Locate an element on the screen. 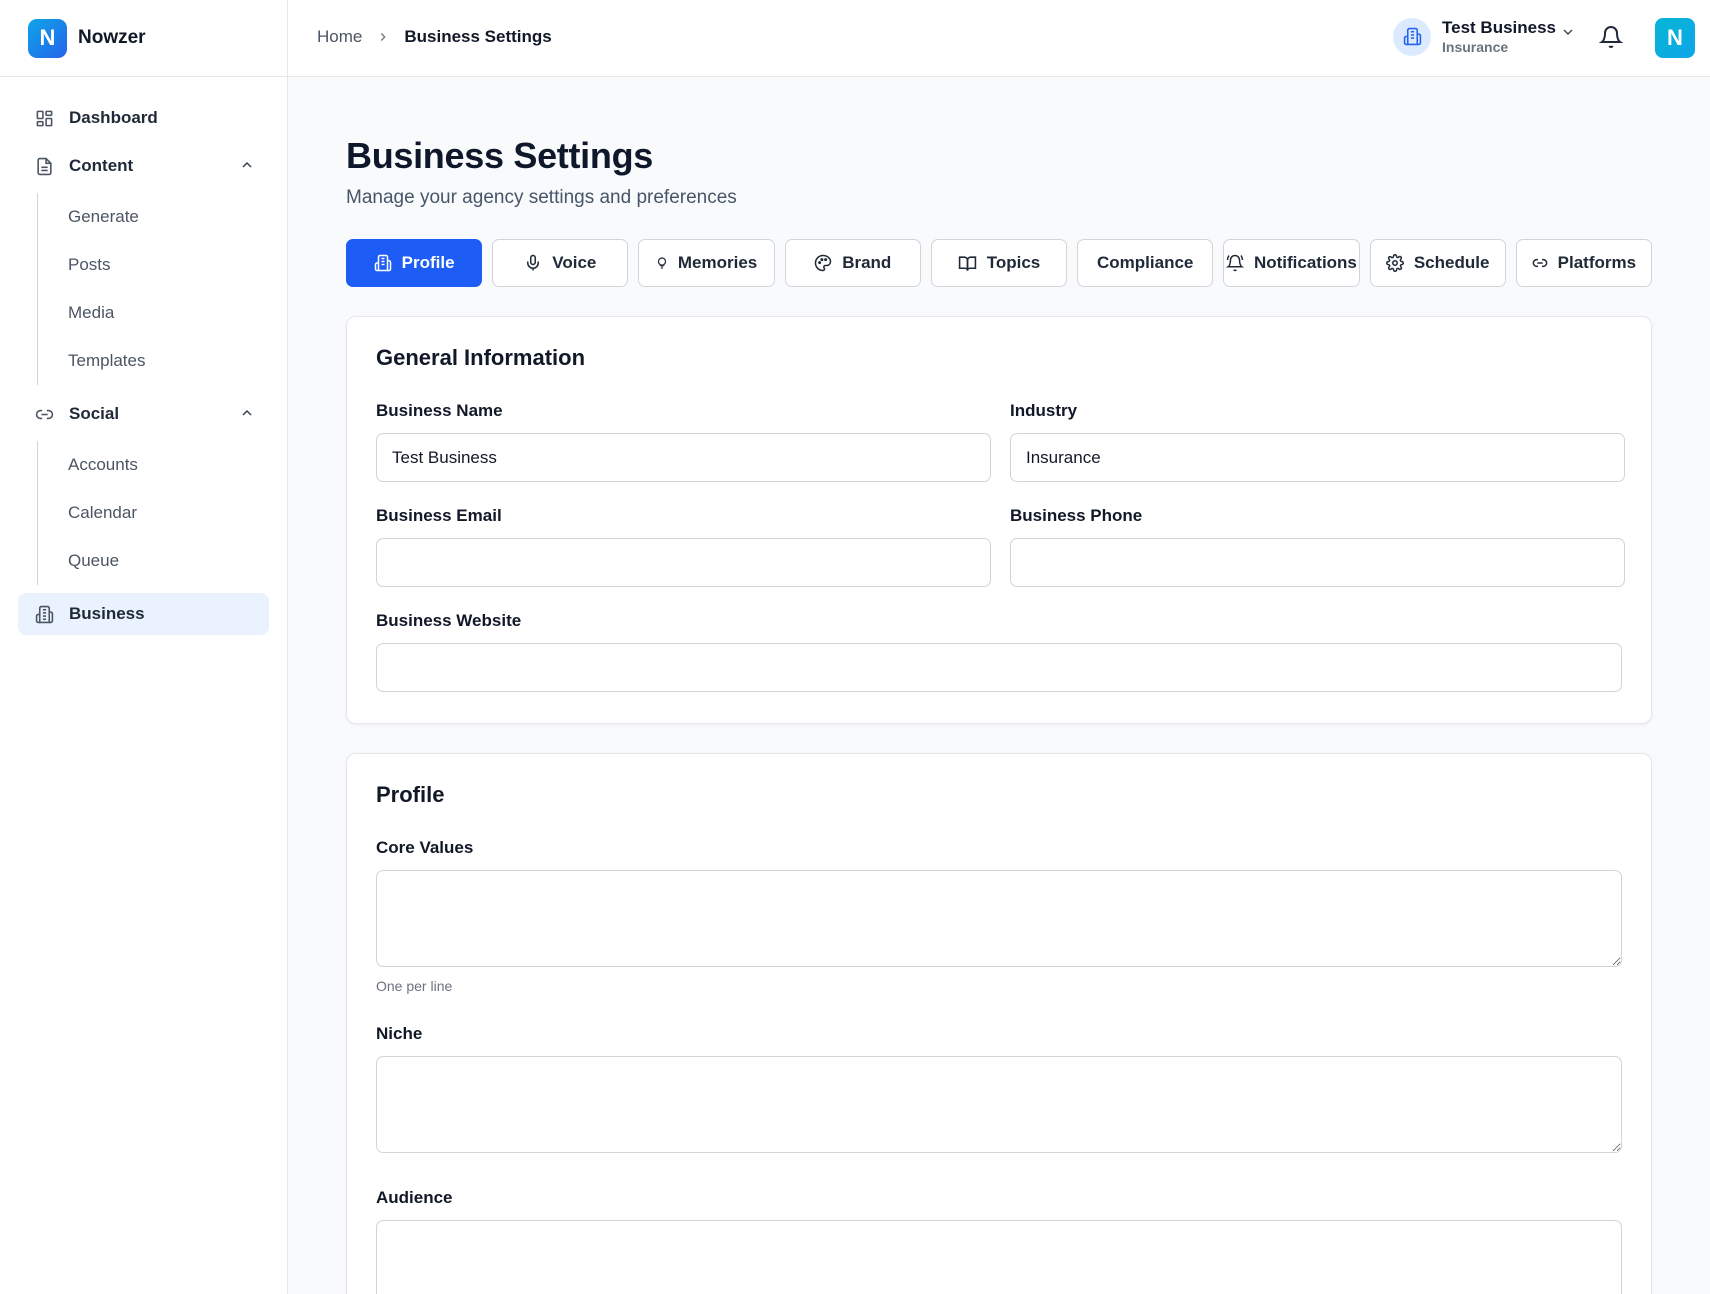 The height and width of the screenshot is (1294, 1710). tab-label: Compliance is located at coordinates (1145, 262).